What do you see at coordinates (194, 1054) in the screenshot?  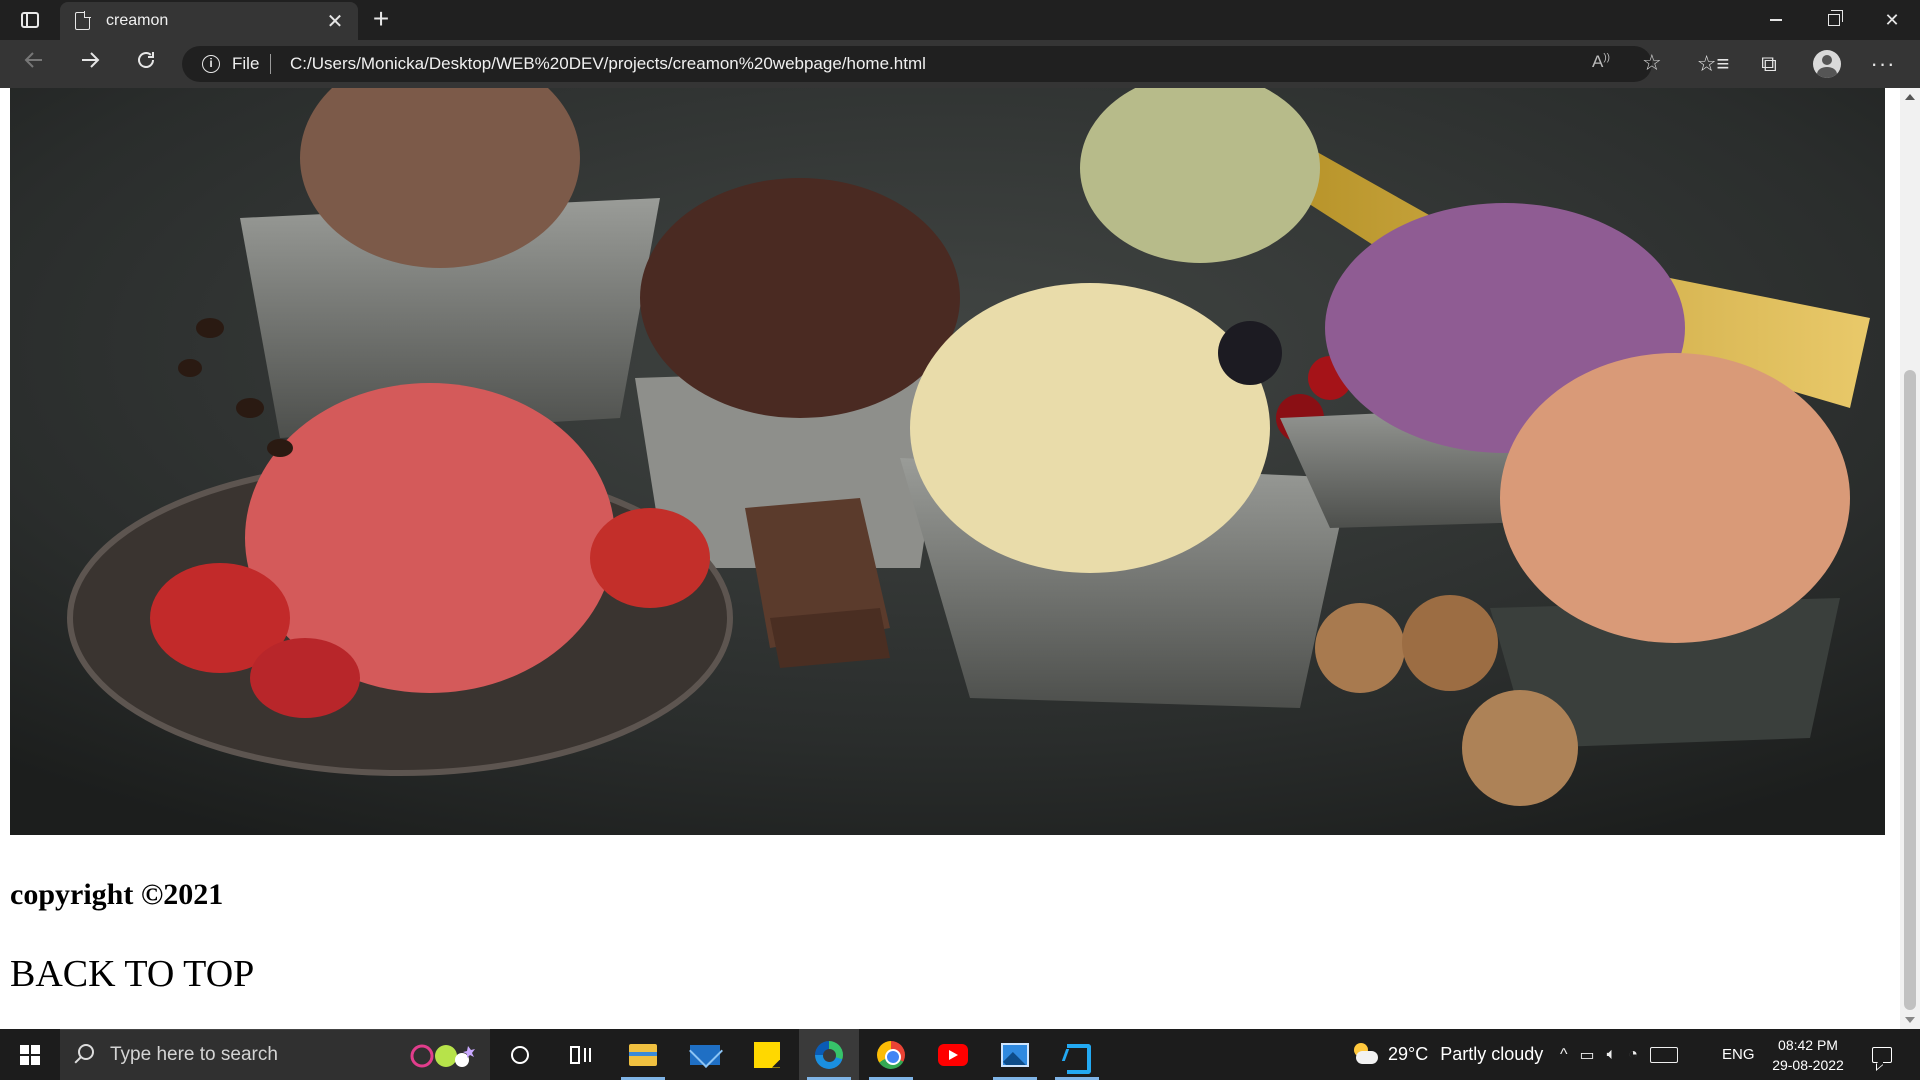 I see `search-placeholder: Type here to search` at bounding box center [194, 1054].